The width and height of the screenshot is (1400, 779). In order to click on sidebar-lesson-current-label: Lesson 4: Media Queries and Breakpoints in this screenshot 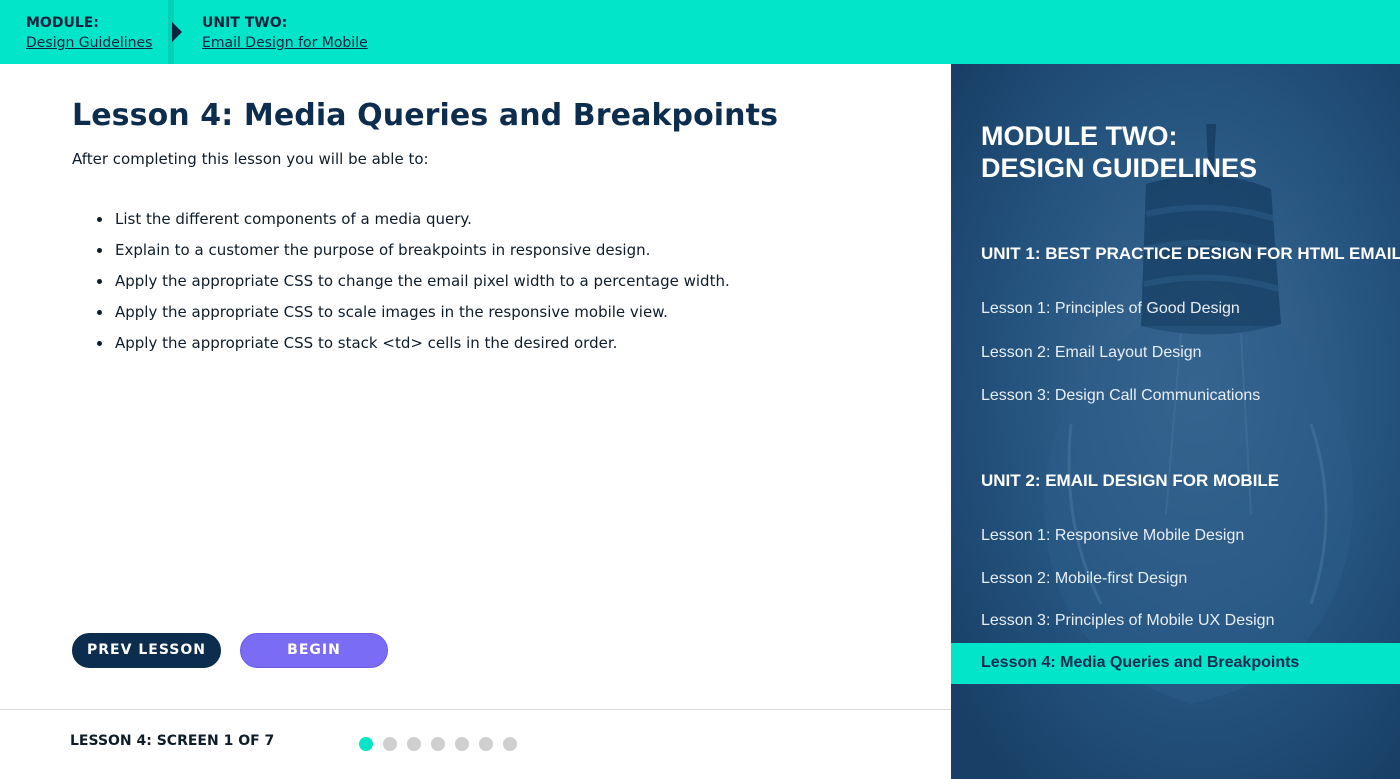, I will do `click(1140, 662)`.